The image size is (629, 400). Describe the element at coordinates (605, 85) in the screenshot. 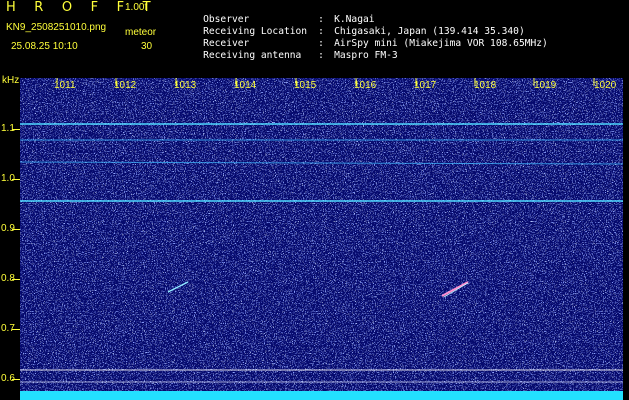

I see `x-tick-label: 1020` at that location.